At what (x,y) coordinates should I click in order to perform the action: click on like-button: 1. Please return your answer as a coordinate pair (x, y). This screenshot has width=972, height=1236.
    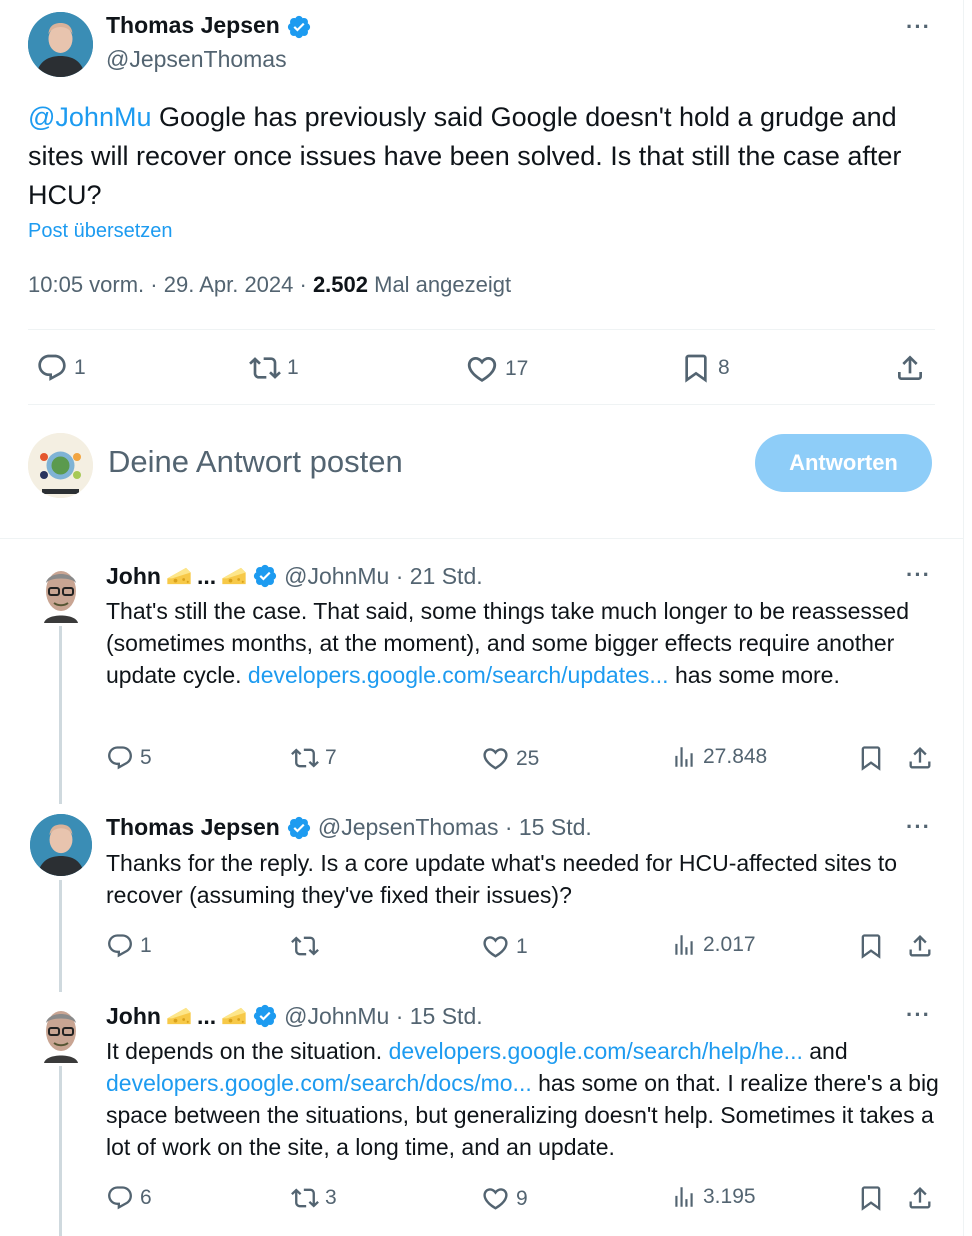
    Looking at the image, I should click on (504, 946).